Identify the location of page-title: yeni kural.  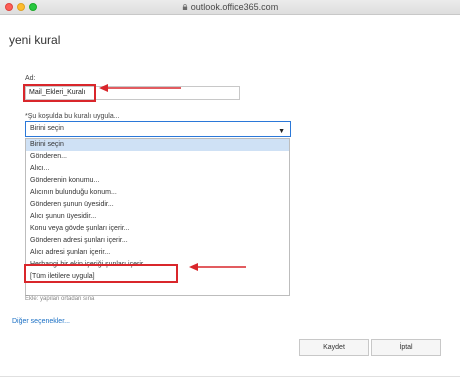
(35, 40).